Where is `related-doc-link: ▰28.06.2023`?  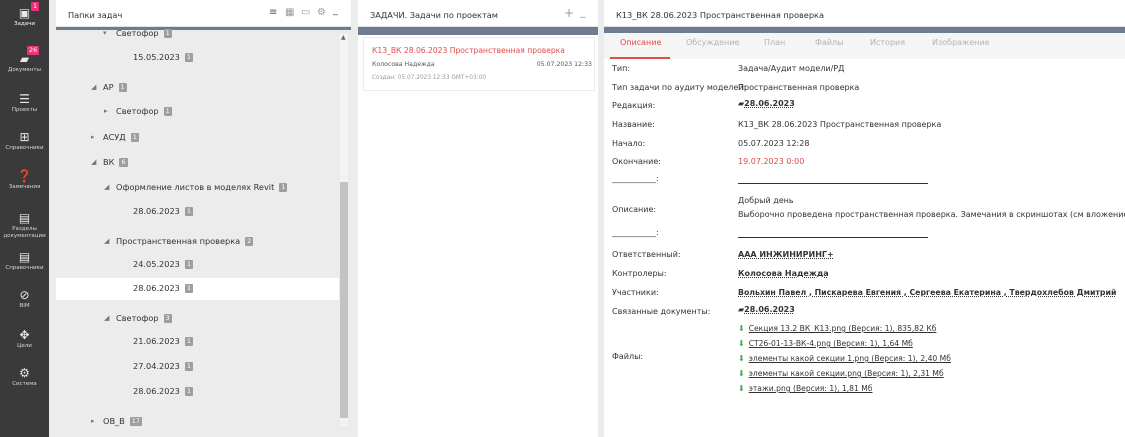 related-doc-link: ▰28.06.2023 is located at coordinates (766, 309).